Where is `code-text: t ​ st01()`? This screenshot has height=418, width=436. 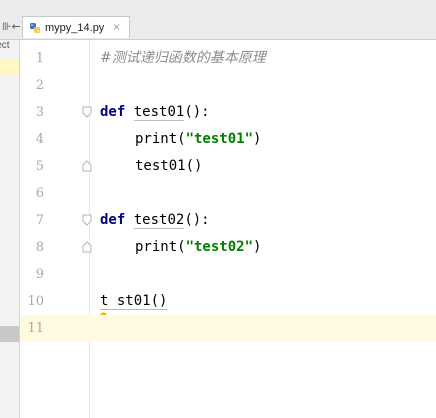 code-text: t ​ st01() is located at coordinates (134, 305).